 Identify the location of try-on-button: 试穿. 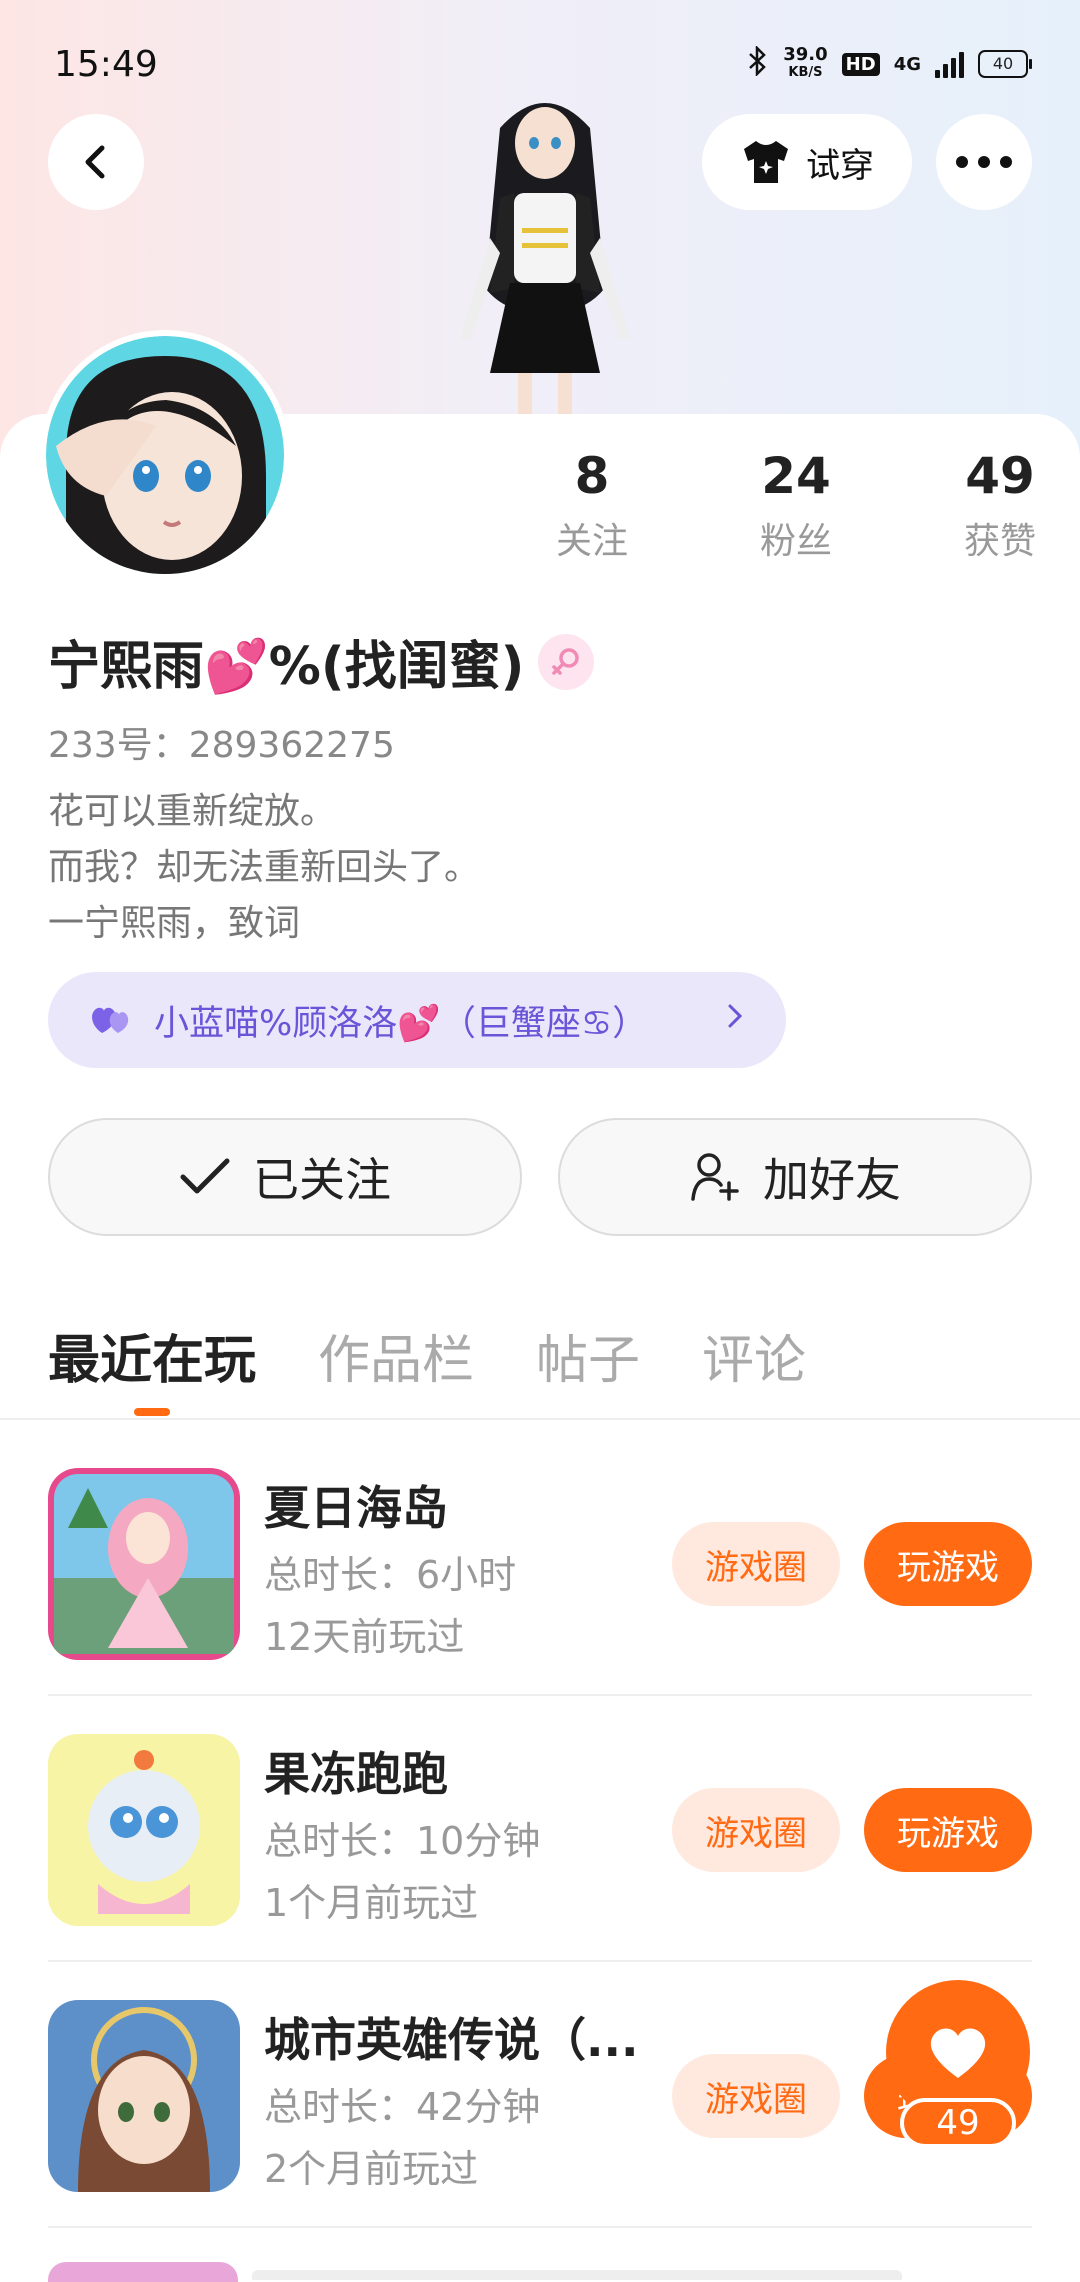
(807, 162).